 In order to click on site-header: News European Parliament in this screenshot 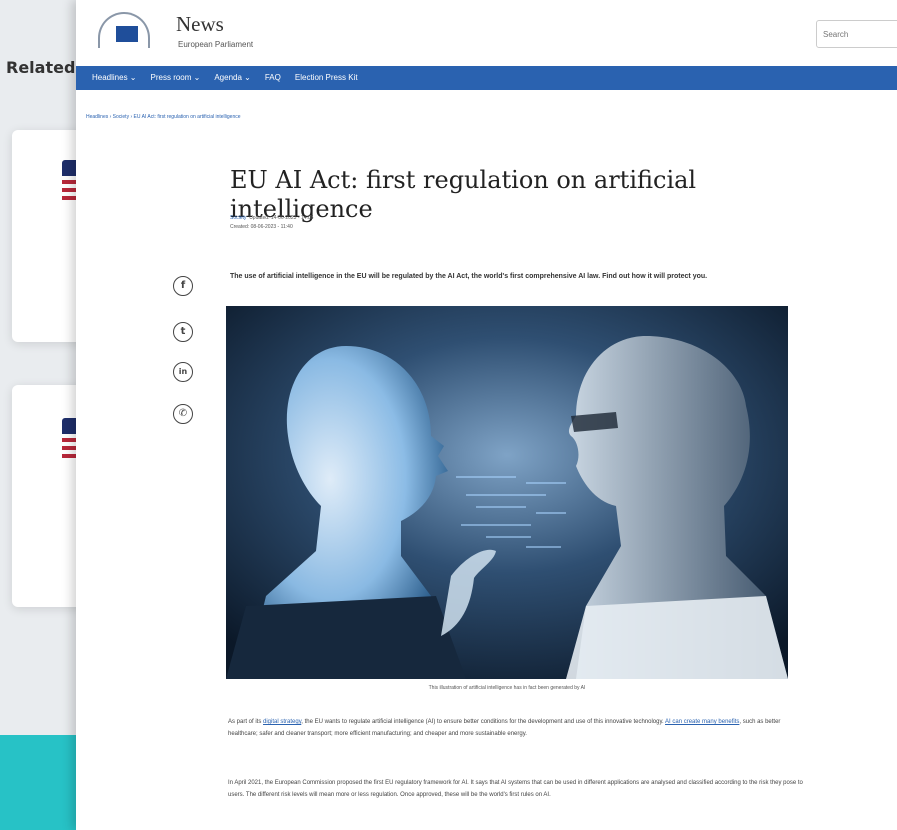, I will do `click(486, 33)`.